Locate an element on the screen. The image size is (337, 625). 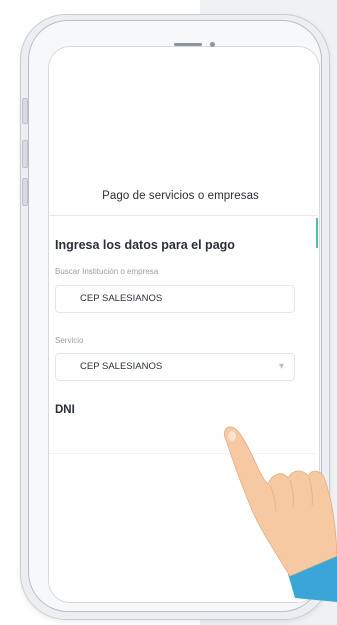
dni-label: DNI is located at coordinates (65, 410).